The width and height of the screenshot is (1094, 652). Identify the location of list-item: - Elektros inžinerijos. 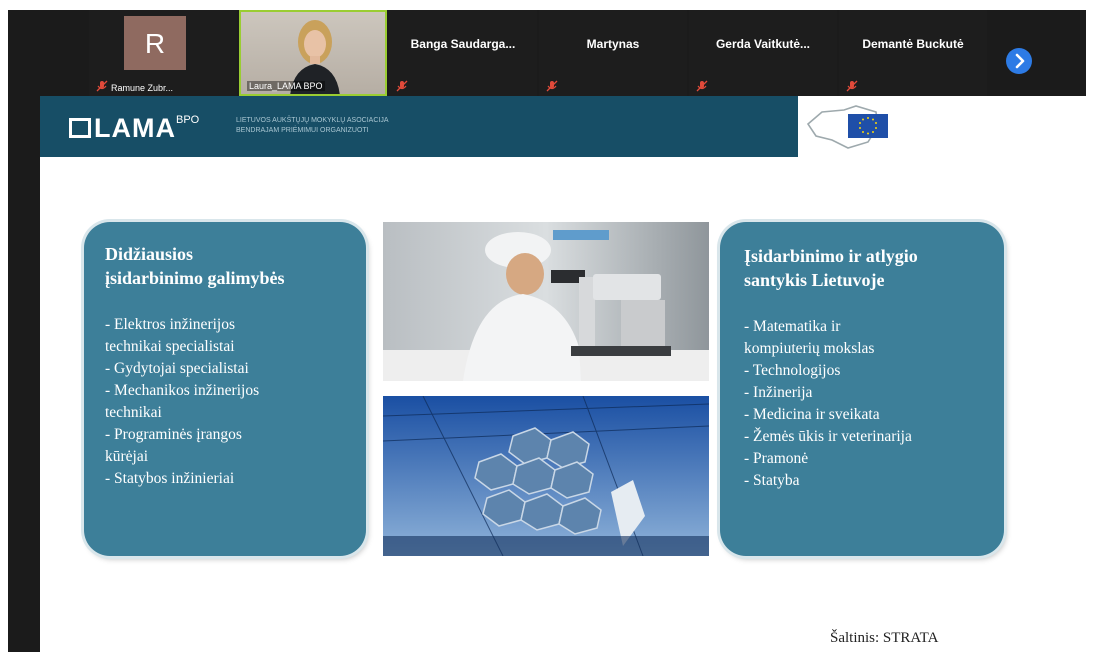
(170, 324).